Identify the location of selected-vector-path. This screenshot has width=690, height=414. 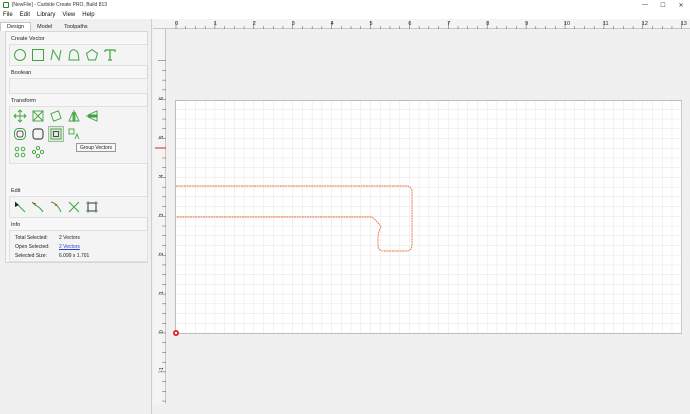
(294, 218).